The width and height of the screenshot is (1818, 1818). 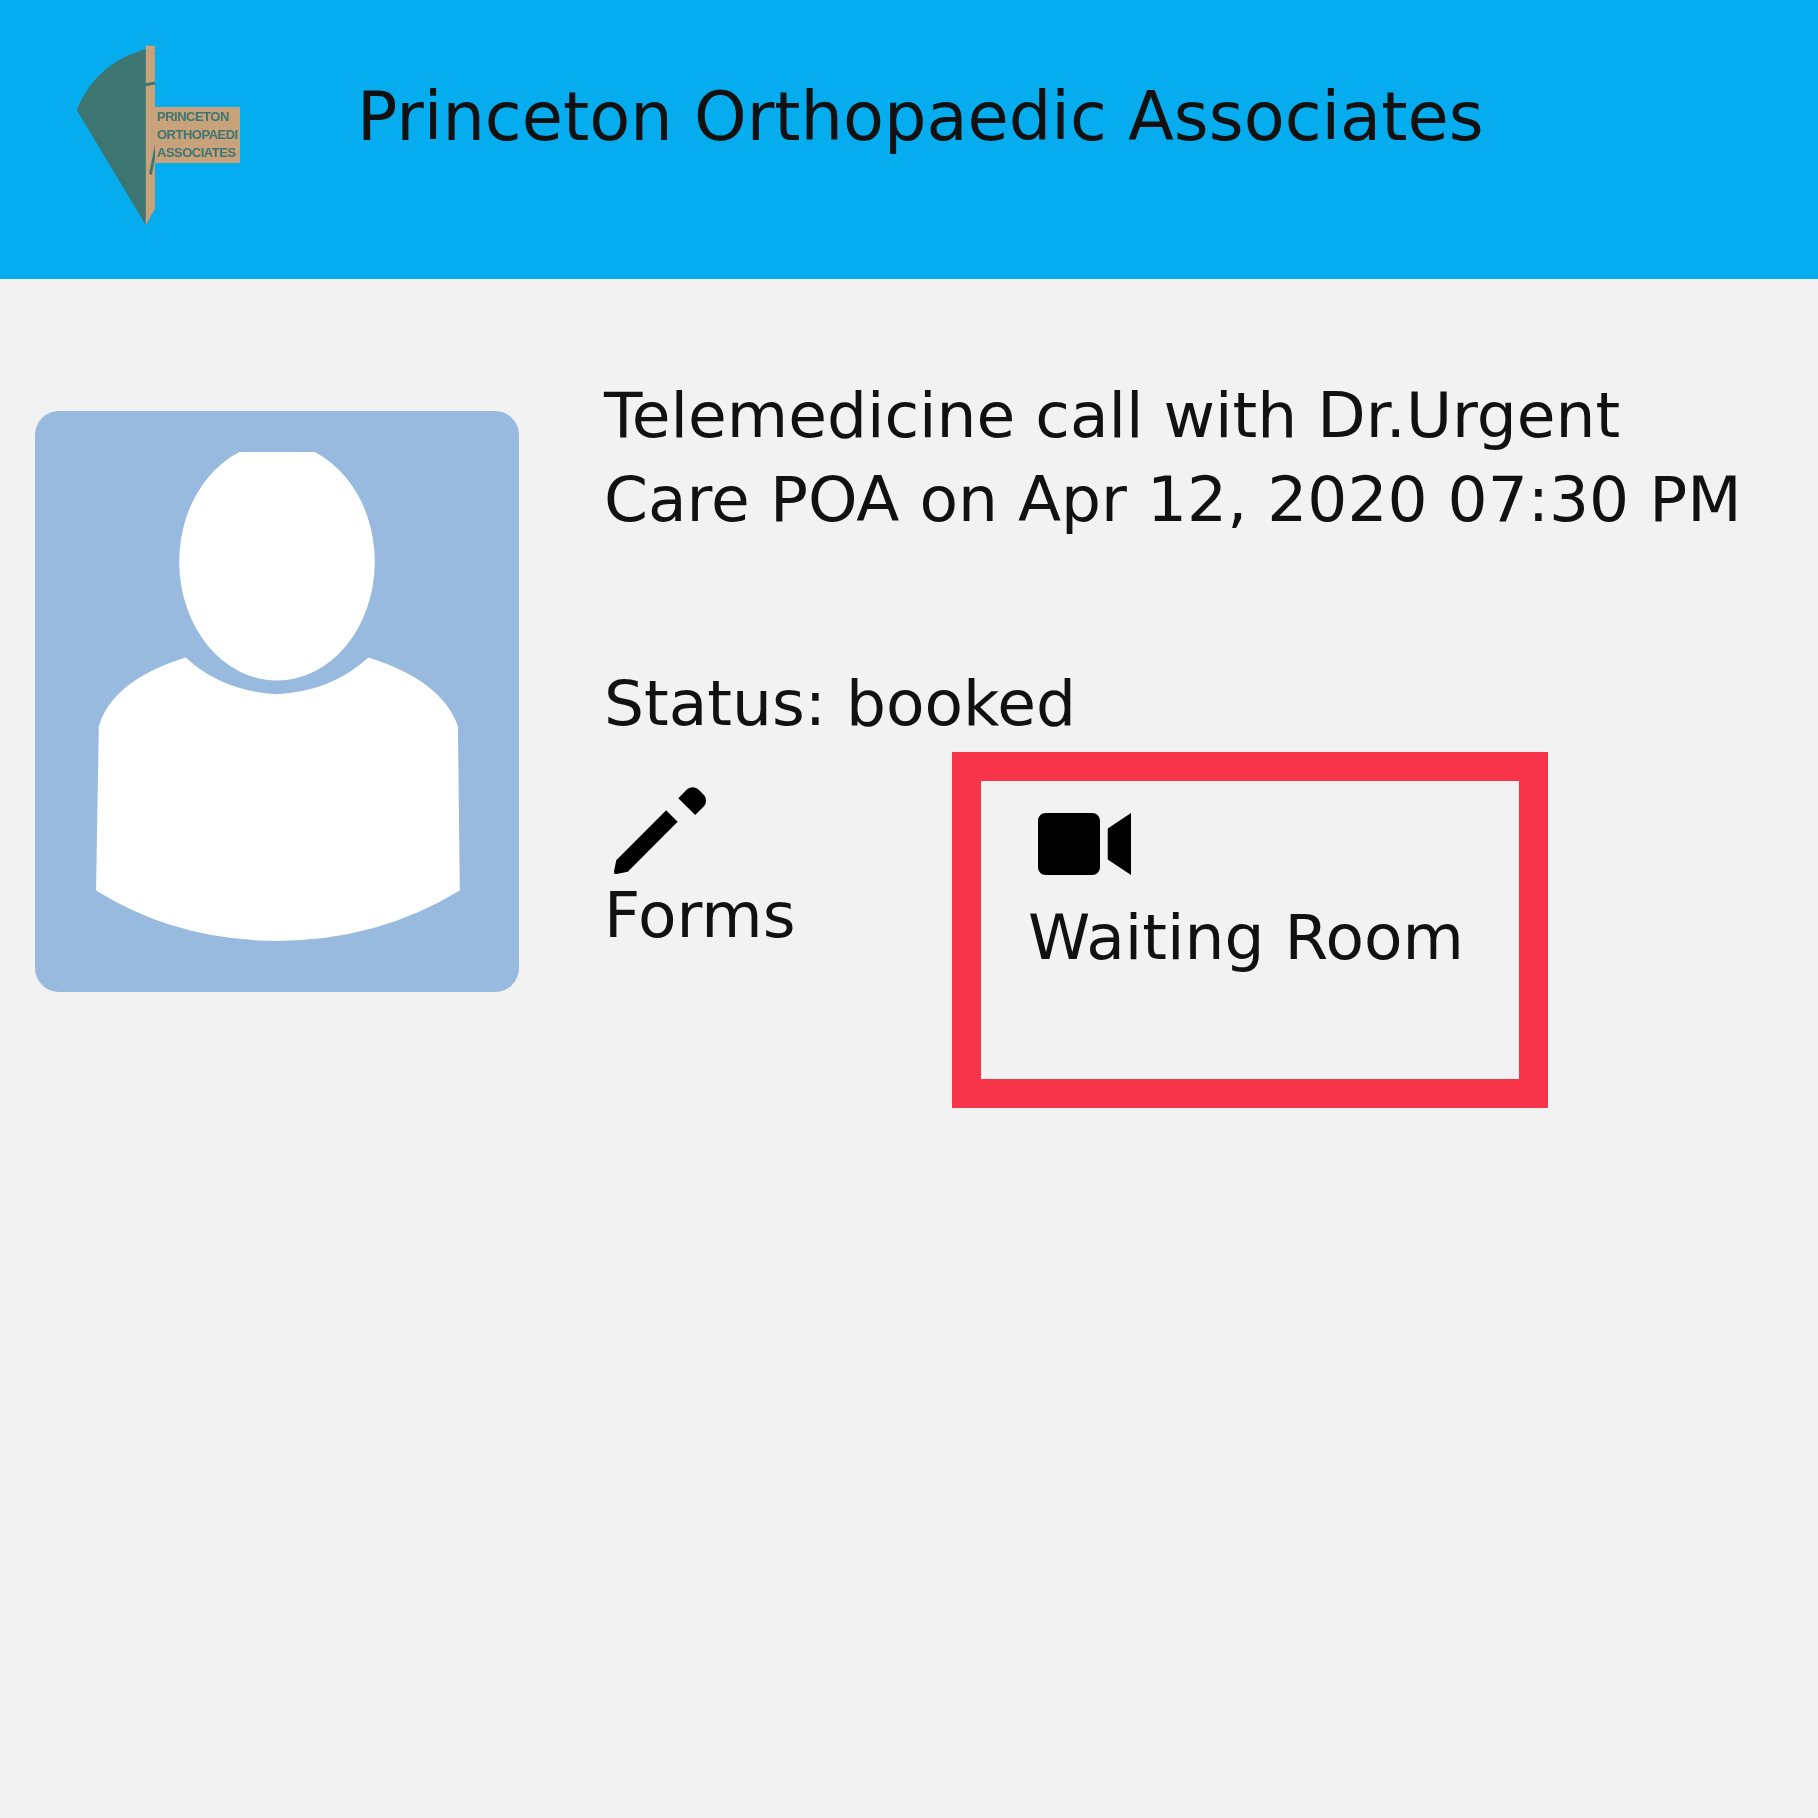 What do you see at coordinates (1084, 843) in the screenshot?
I see `video-camera-icon` at bounding box center [1084, 843].